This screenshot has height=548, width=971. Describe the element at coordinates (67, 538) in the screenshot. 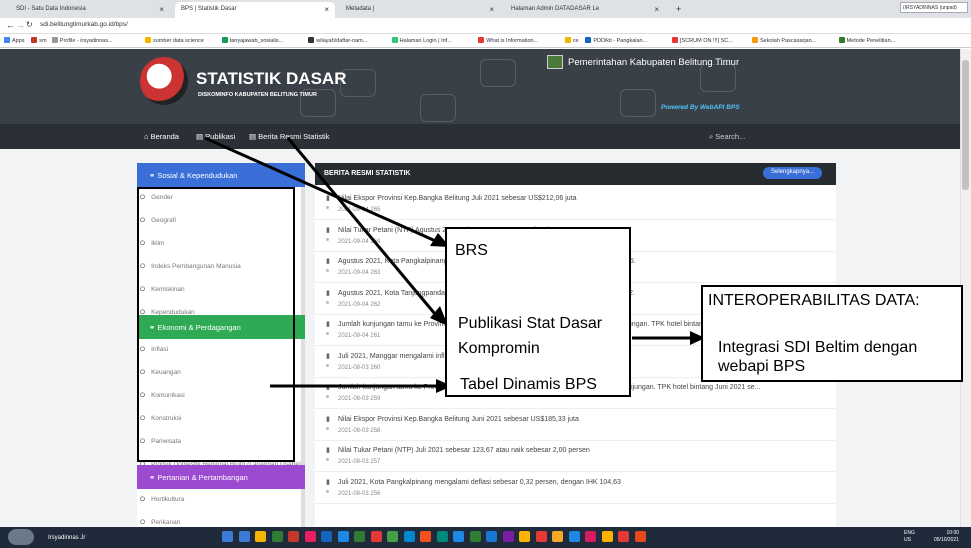

I see `taskbar-user: Irsyadinnas Jr` at that location.